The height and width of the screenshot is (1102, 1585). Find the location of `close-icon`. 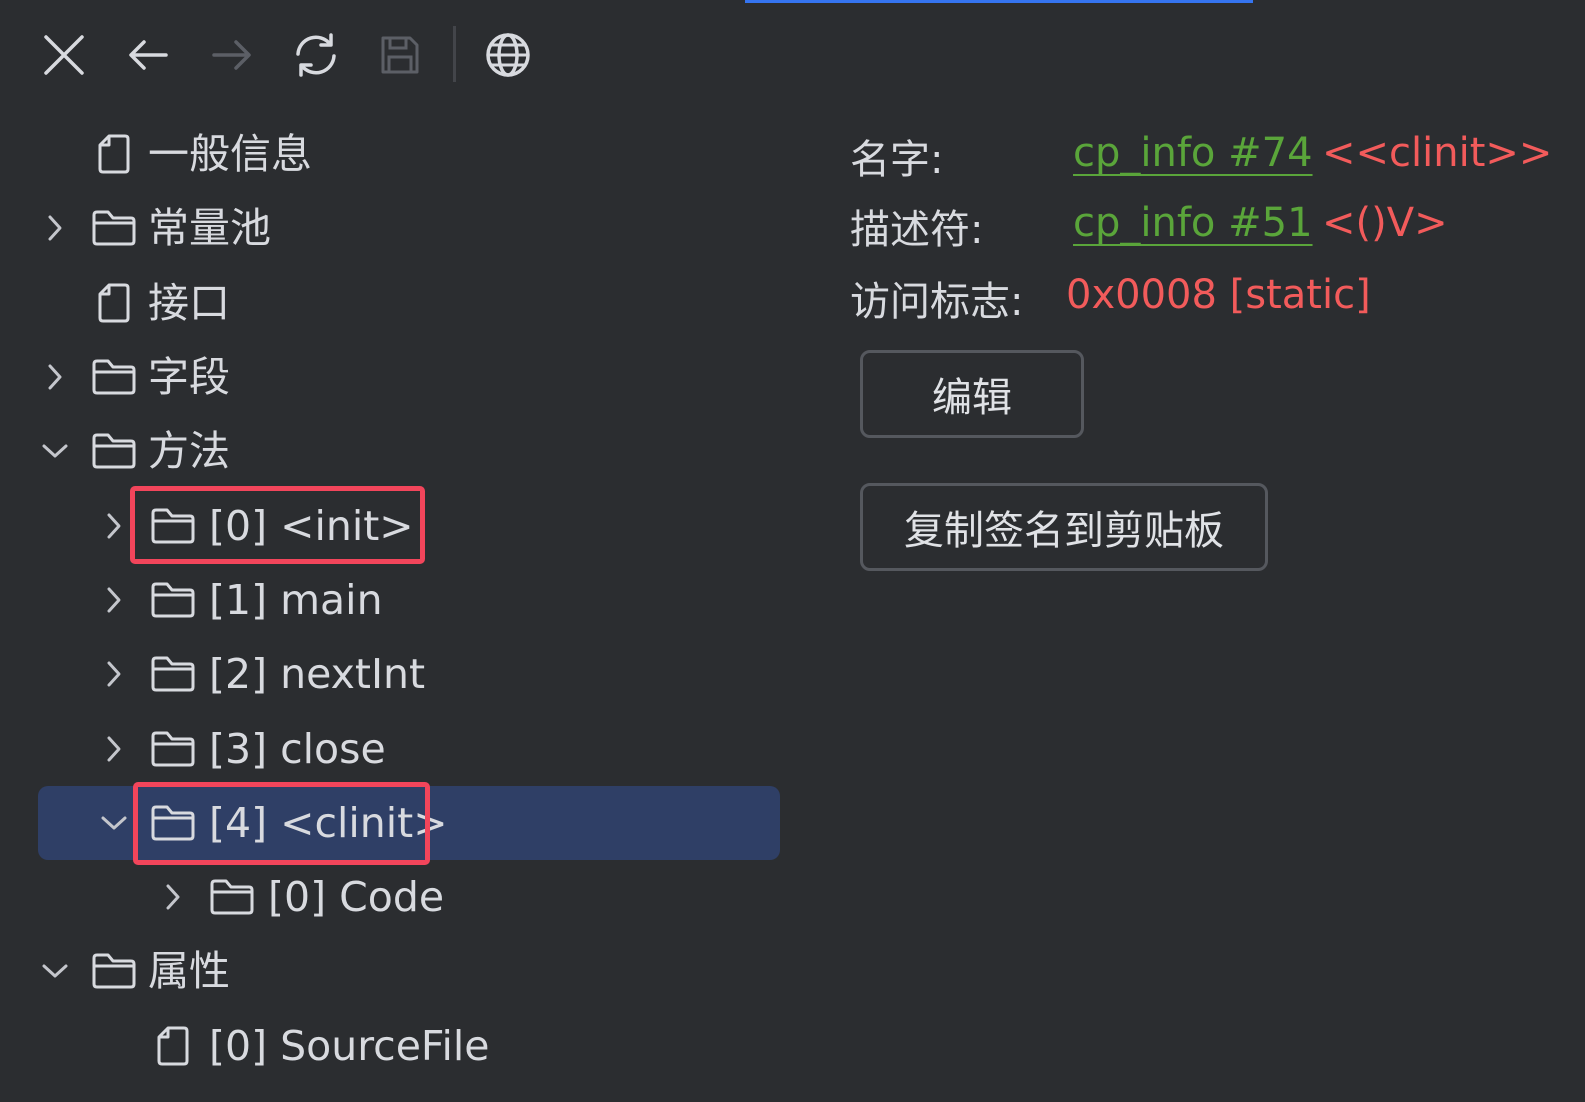

close-icon is located at coordinates (64, 55).